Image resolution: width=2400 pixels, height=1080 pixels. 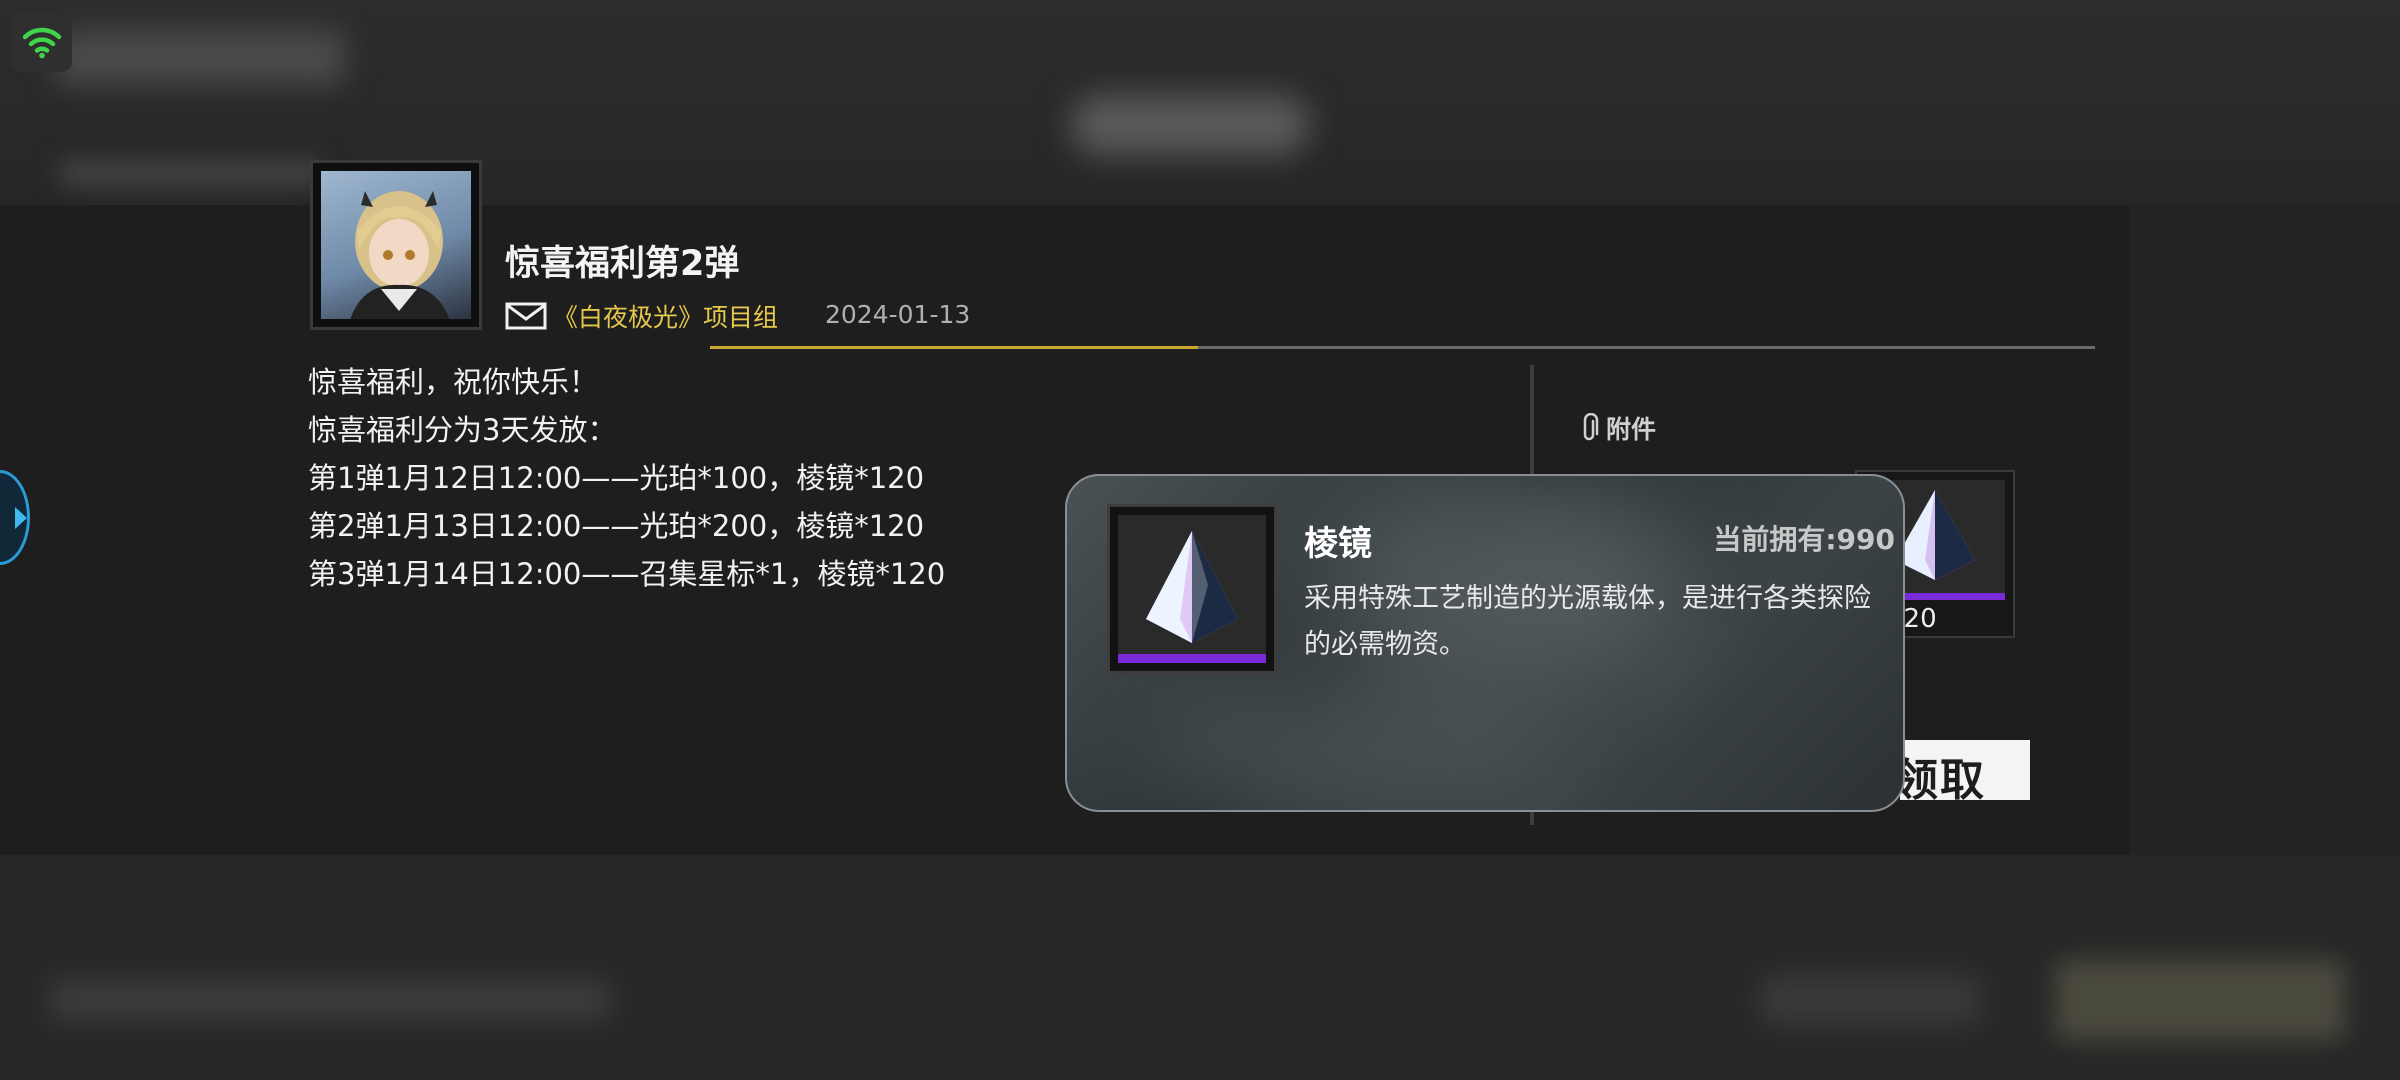 What do you see at coordinates (1402, 347) in the screenshot?
I see `header-divider` at bounding box center [1402, 347].